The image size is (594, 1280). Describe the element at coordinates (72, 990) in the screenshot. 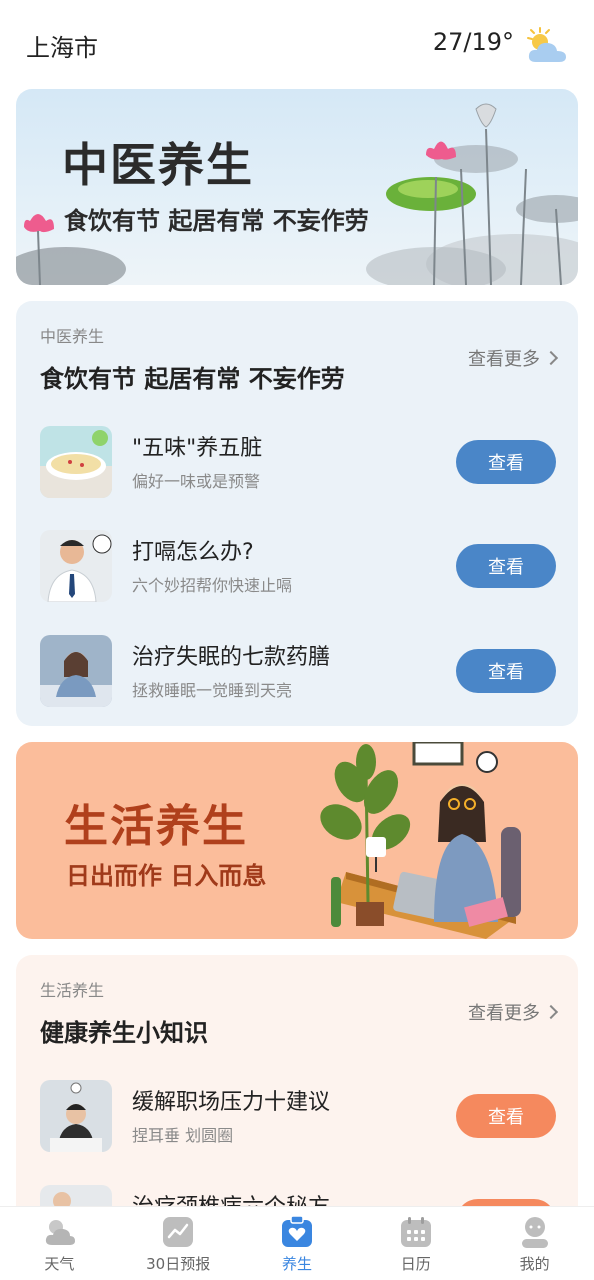

I see `card-eyebrow: 生活养生` at that location.